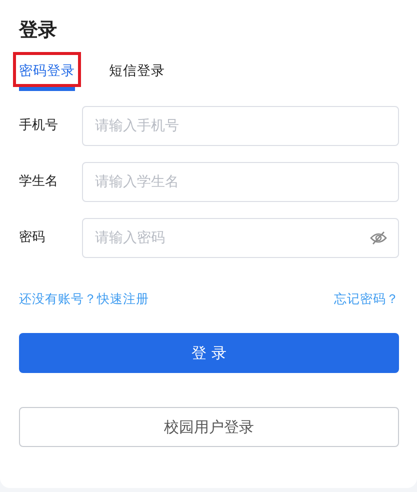 Image resolution: width=417 pixels, height=492 pixels. I want to click on forgot-password-link: 忘记密码？, so click(366, 299).